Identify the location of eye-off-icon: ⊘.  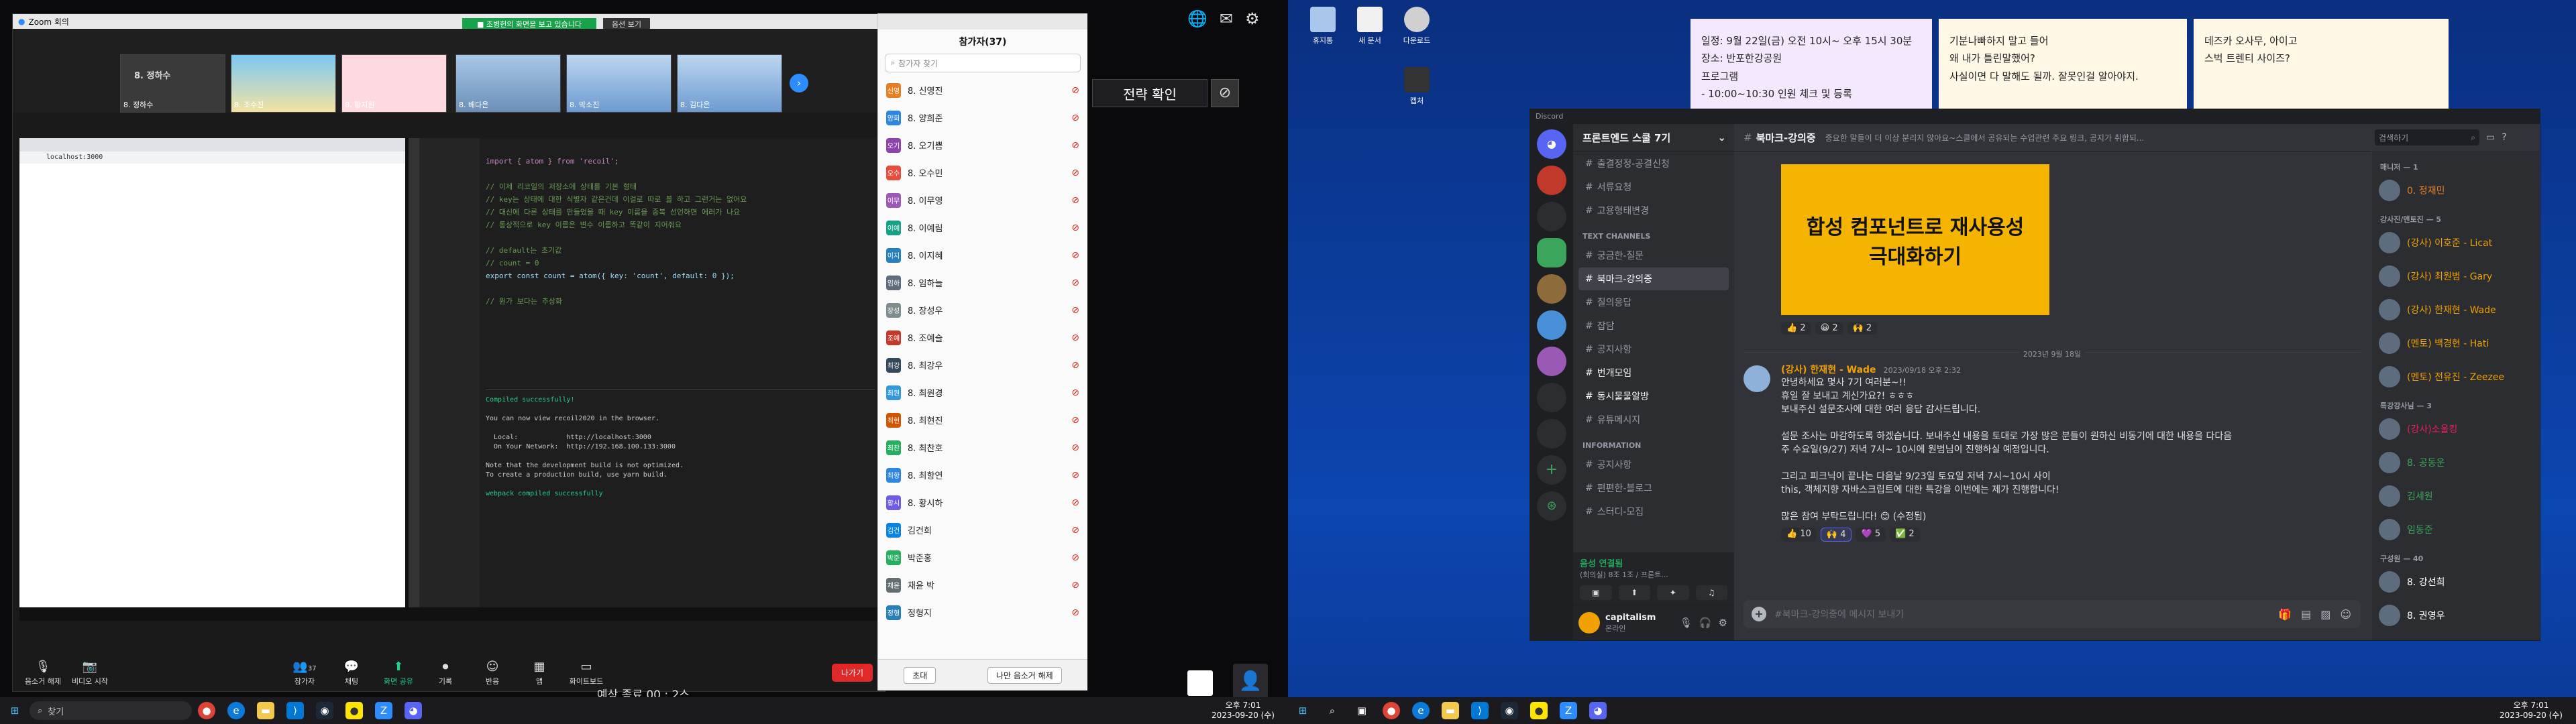
(1225, 93).